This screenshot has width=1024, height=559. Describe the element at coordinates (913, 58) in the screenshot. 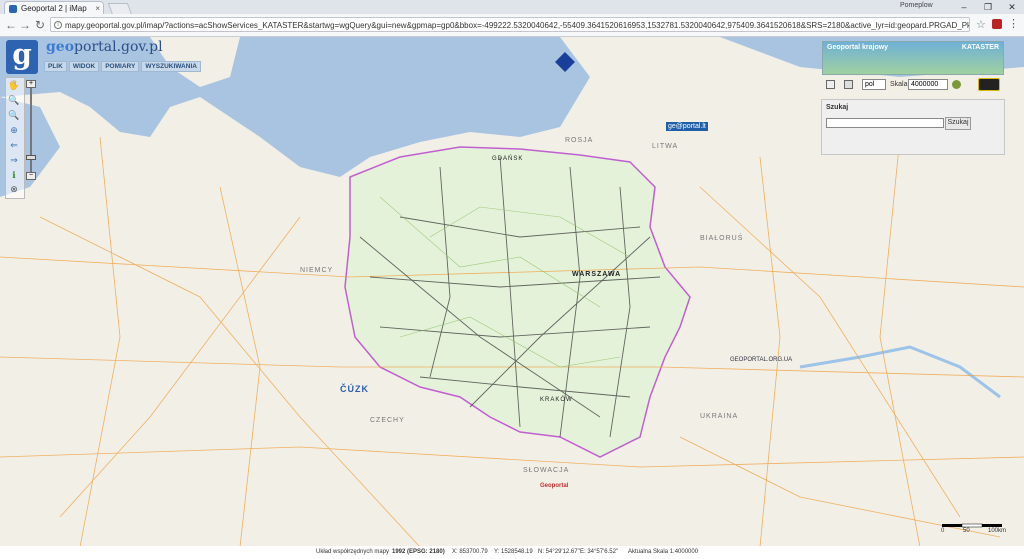

I see `geoportal-krajowy-panel: Geoportal krajowy KATASTER` at that location.